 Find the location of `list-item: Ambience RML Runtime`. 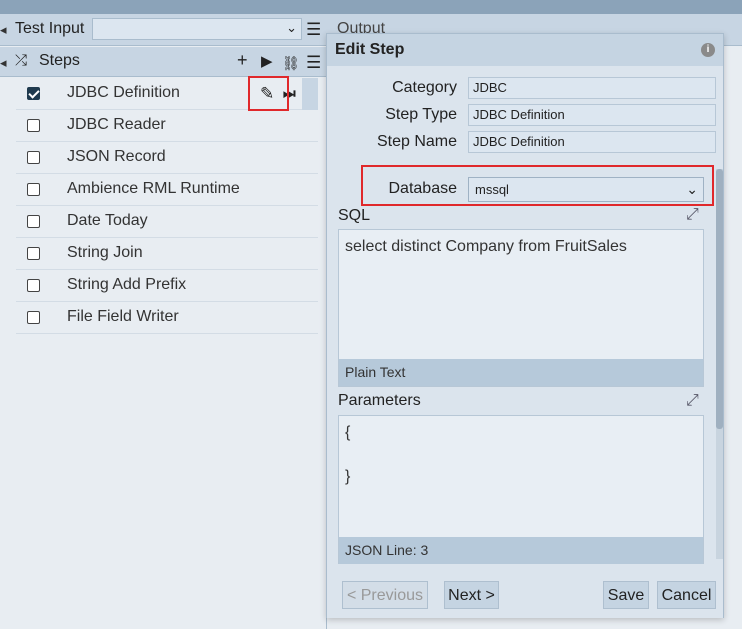

list-item: Ambience RML Runtime is located at coordinates (167, 190).